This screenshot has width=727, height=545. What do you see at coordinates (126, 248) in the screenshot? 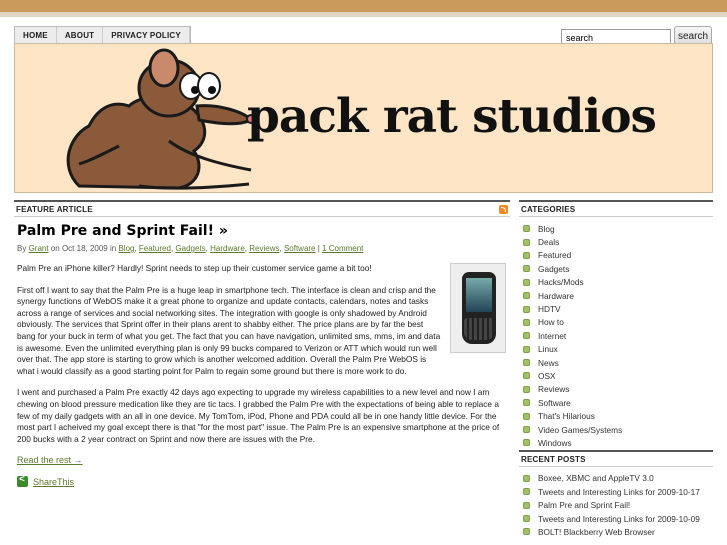
I see `tag-link-blog: Blog` at bounding box center [126, 248].